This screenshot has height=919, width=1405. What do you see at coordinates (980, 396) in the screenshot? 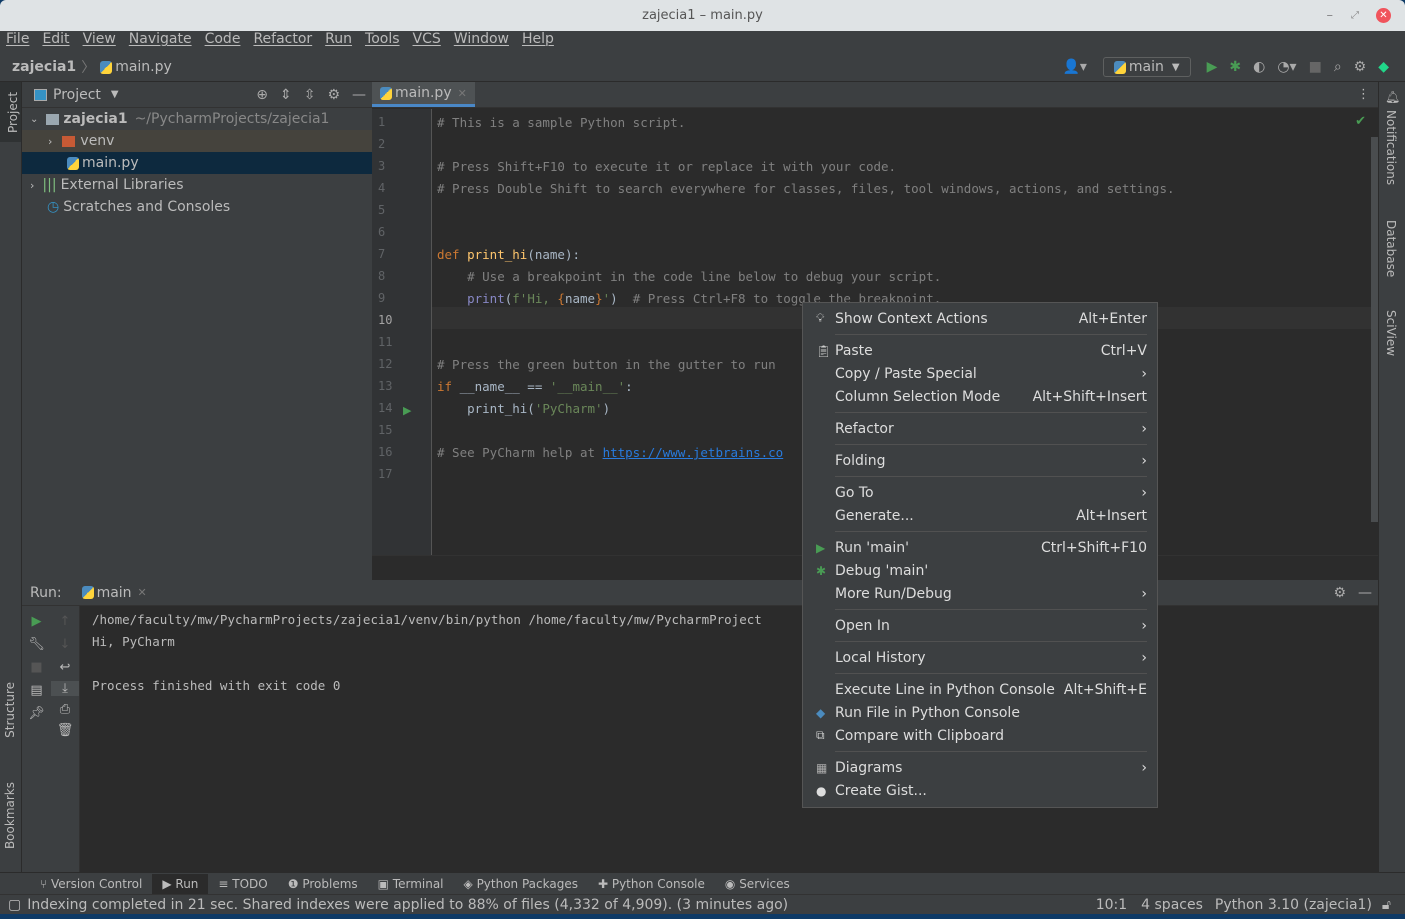
I see `context-menu-item-column-selection-mode: Column Selection Mode Alt+Shift+Insert` at bounding box center [980, 396].